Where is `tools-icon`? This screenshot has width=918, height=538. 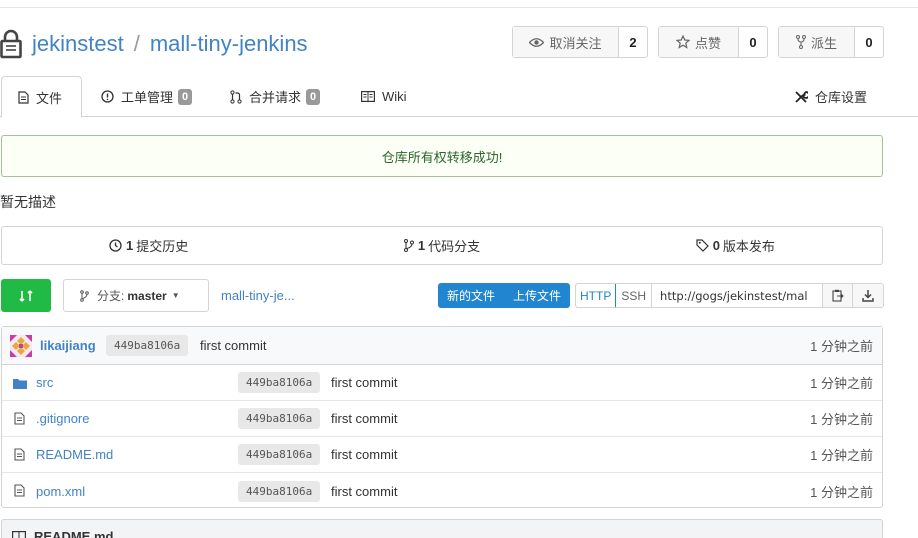
tools-icon is located at coordinates (801, 96).